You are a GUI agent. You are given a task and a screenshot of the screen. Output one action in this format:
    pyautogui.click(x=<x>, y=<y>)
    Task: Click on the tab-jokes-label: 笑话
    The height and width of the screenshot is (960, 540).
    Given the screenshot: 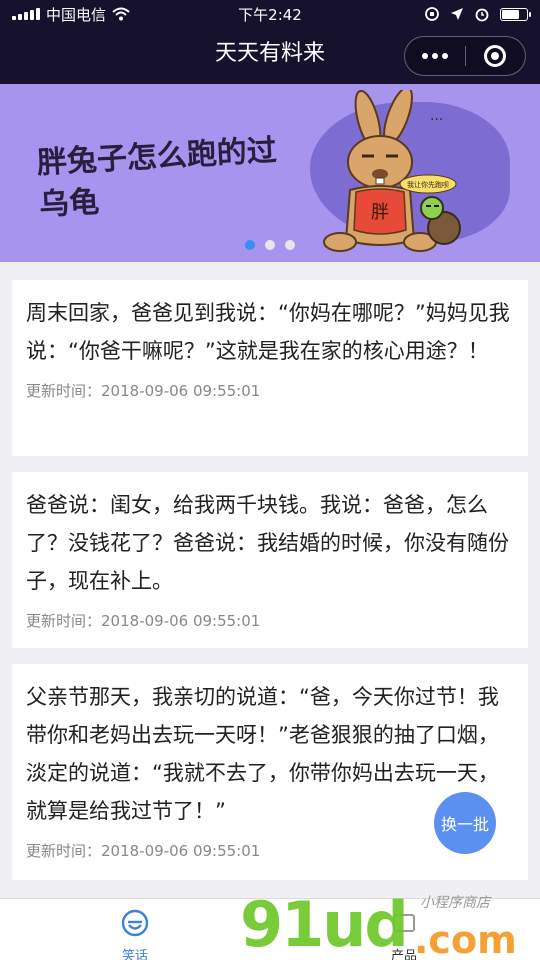 What is the action you would take?
    pyautogui.click(x=134, y=954)
    